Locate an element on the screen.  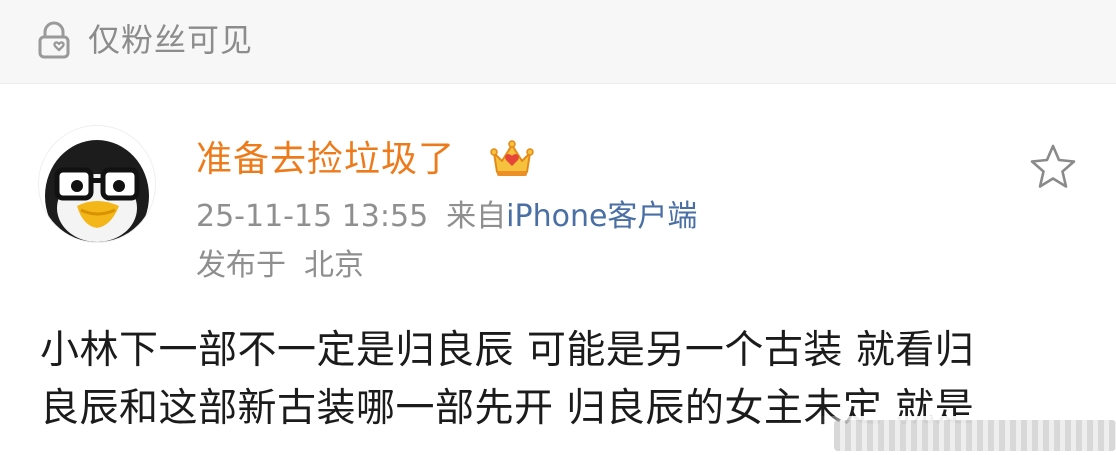
location-prefix: 发布于 is located at coordinates (241, 265).